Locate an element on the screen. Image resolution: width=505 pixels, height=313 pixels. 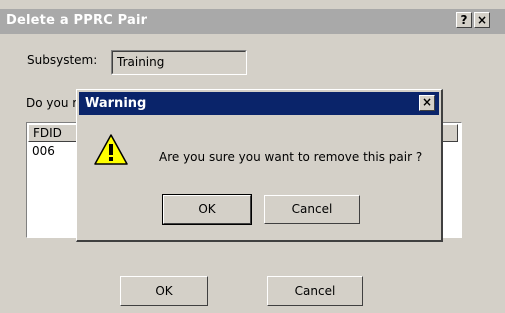
exclamation-icon is located at coordinates (111, 149).